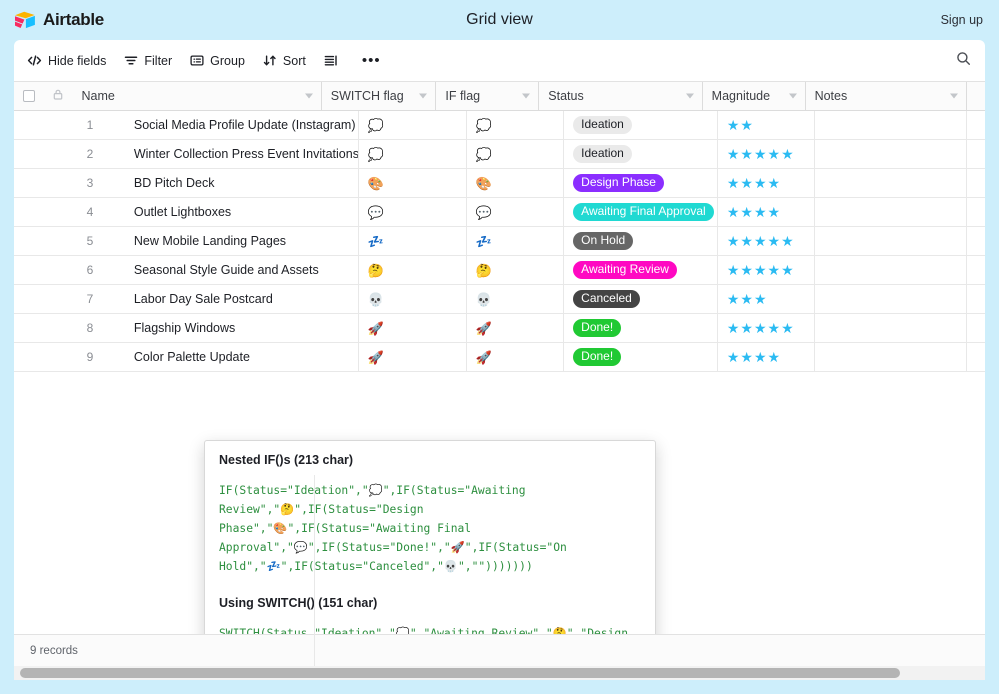 Image resolution: width=999 pixels, height=694 pixels. Describe the element at coordinates (767, 125) in the screenshot. I see `cell-magnitude: ★★` at that location.